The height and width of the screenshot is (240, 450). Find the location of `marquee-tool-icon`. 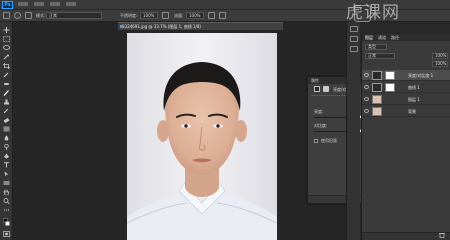

marquee-tool-icon is located at coordinates (6, 39).